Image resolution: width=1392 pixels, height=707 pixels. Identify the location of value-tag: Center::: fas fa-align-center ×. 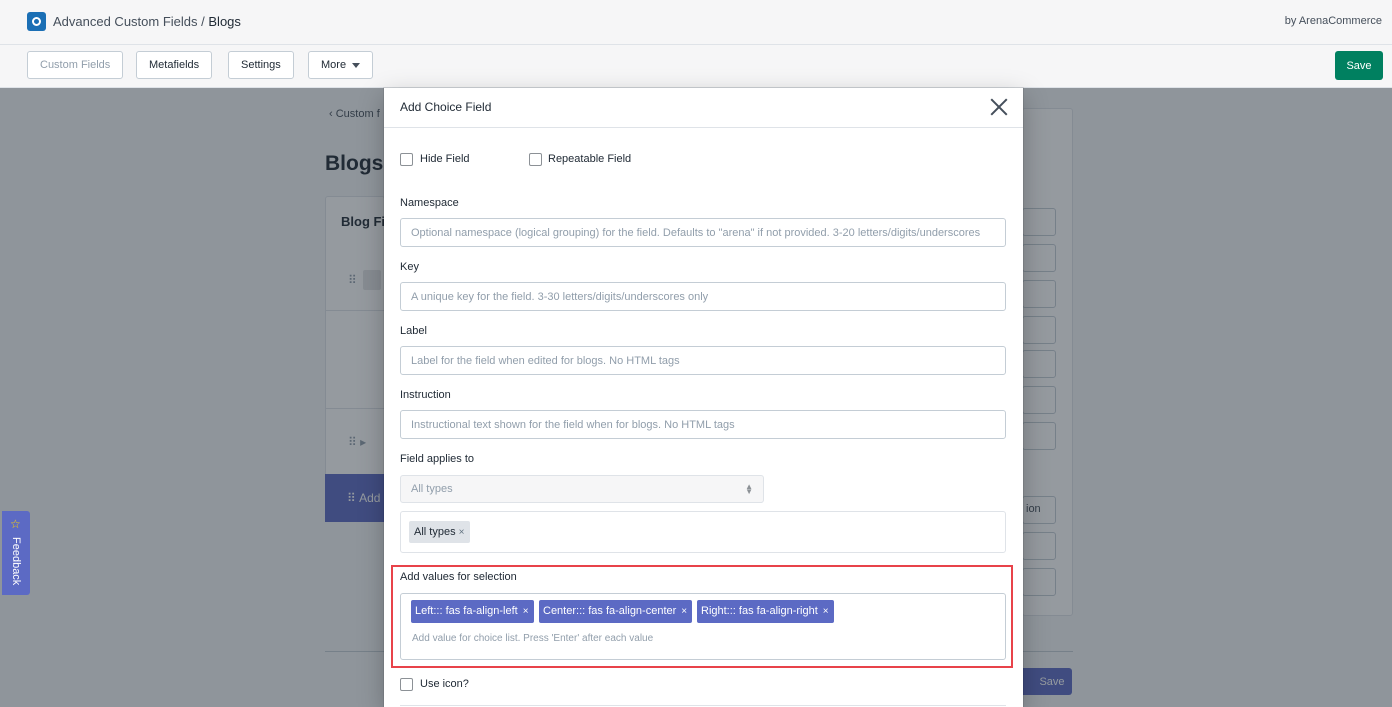
(616, 611).